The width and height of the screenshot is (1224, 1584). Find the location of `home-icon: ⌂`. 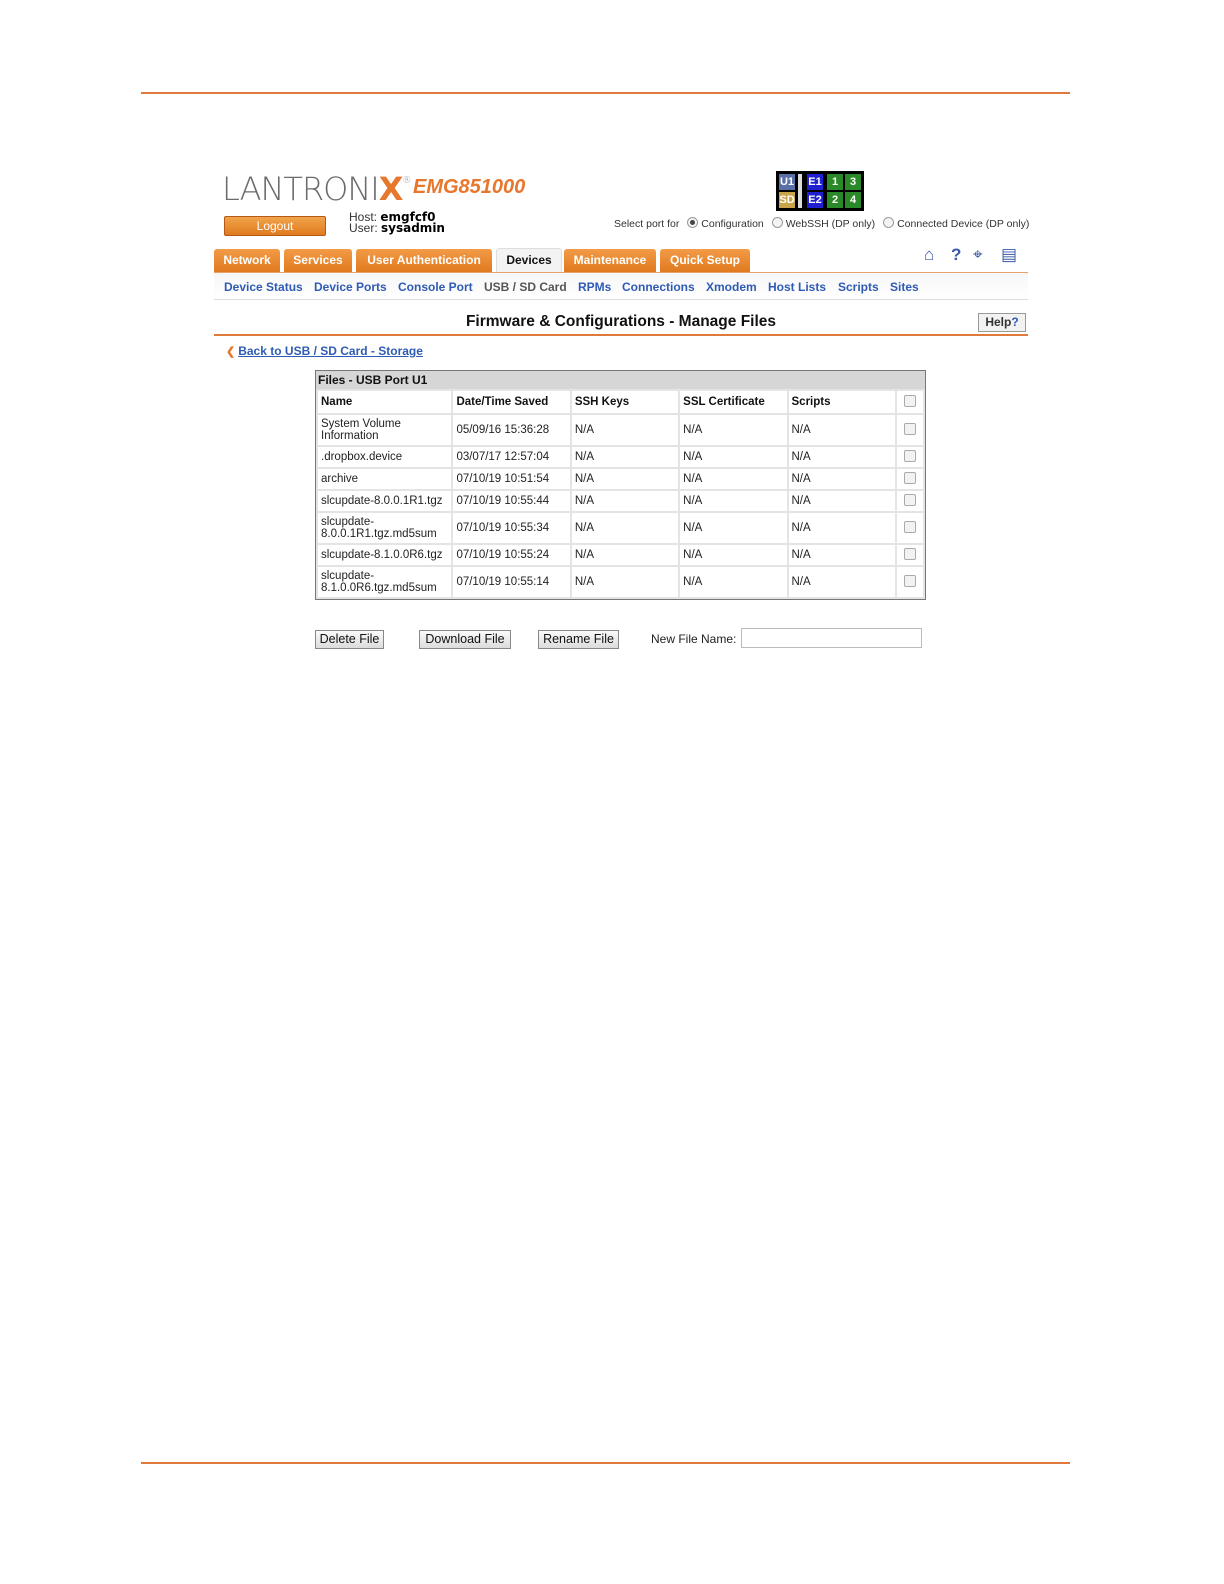

home-icon: ⌂ is located at coordinates (929, 255).